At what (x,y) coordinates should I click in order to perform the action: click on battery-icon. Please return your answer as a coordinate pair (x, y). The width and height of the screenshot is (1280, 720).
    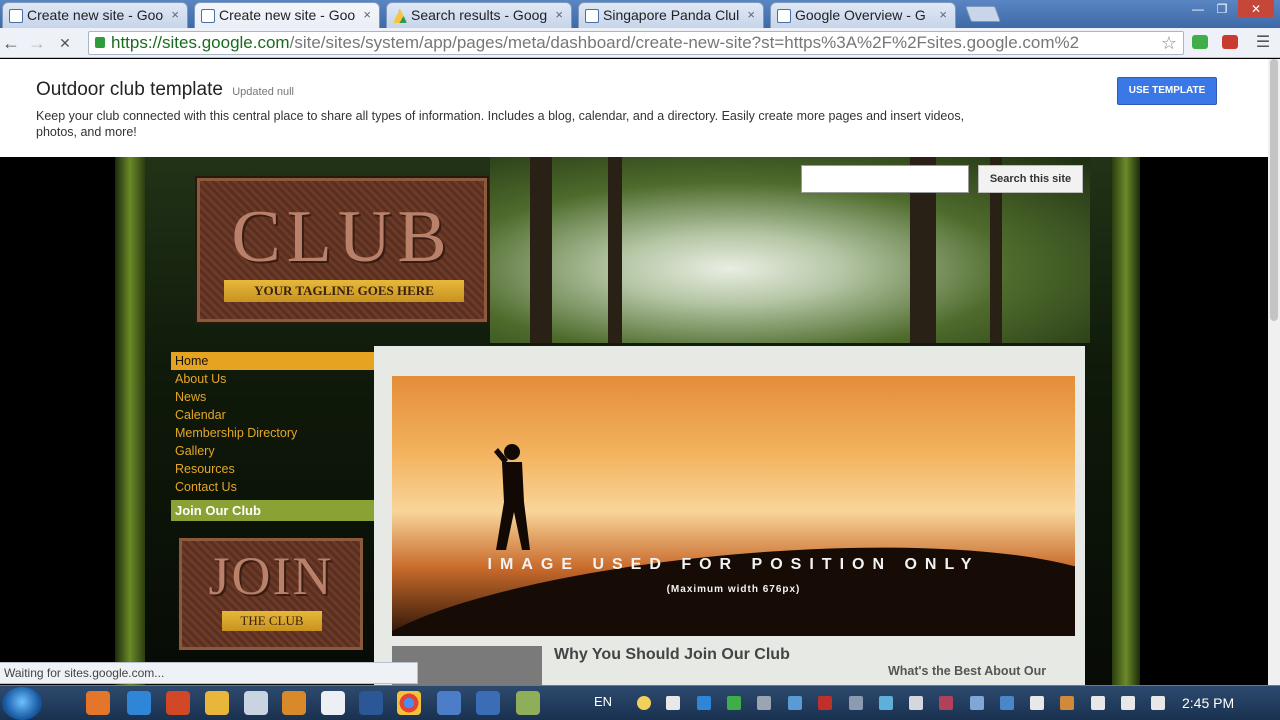
    Looking at the image, I should click on (1098, 703).